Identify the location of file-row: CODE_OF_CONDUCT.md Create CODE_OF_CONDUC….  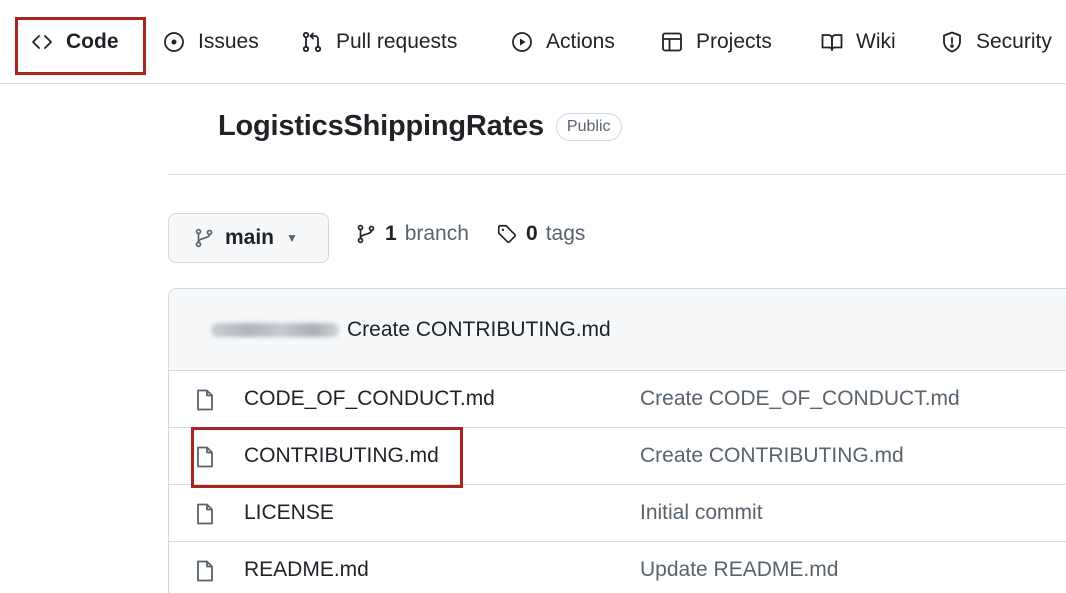
(617, 399).